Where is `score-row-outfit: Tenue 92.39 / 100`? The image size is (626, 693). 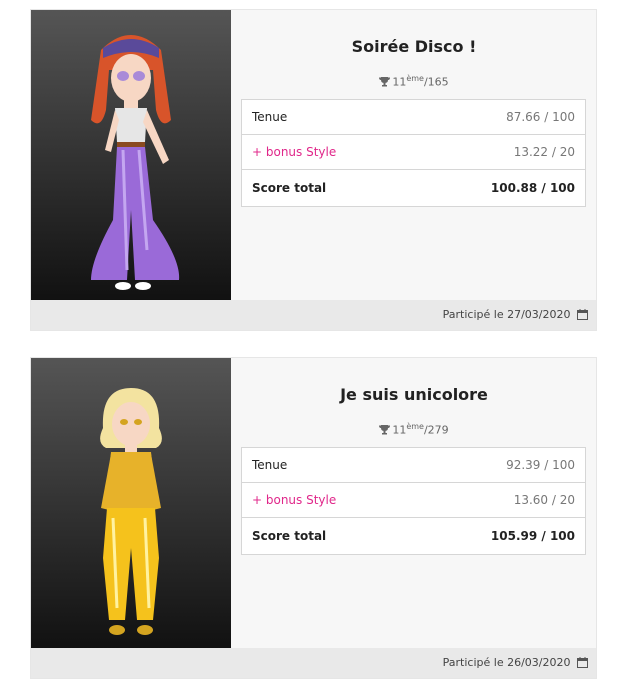
score-row-outfit: Tenue 92.39 / 100 is located at coordinates (414, 465).